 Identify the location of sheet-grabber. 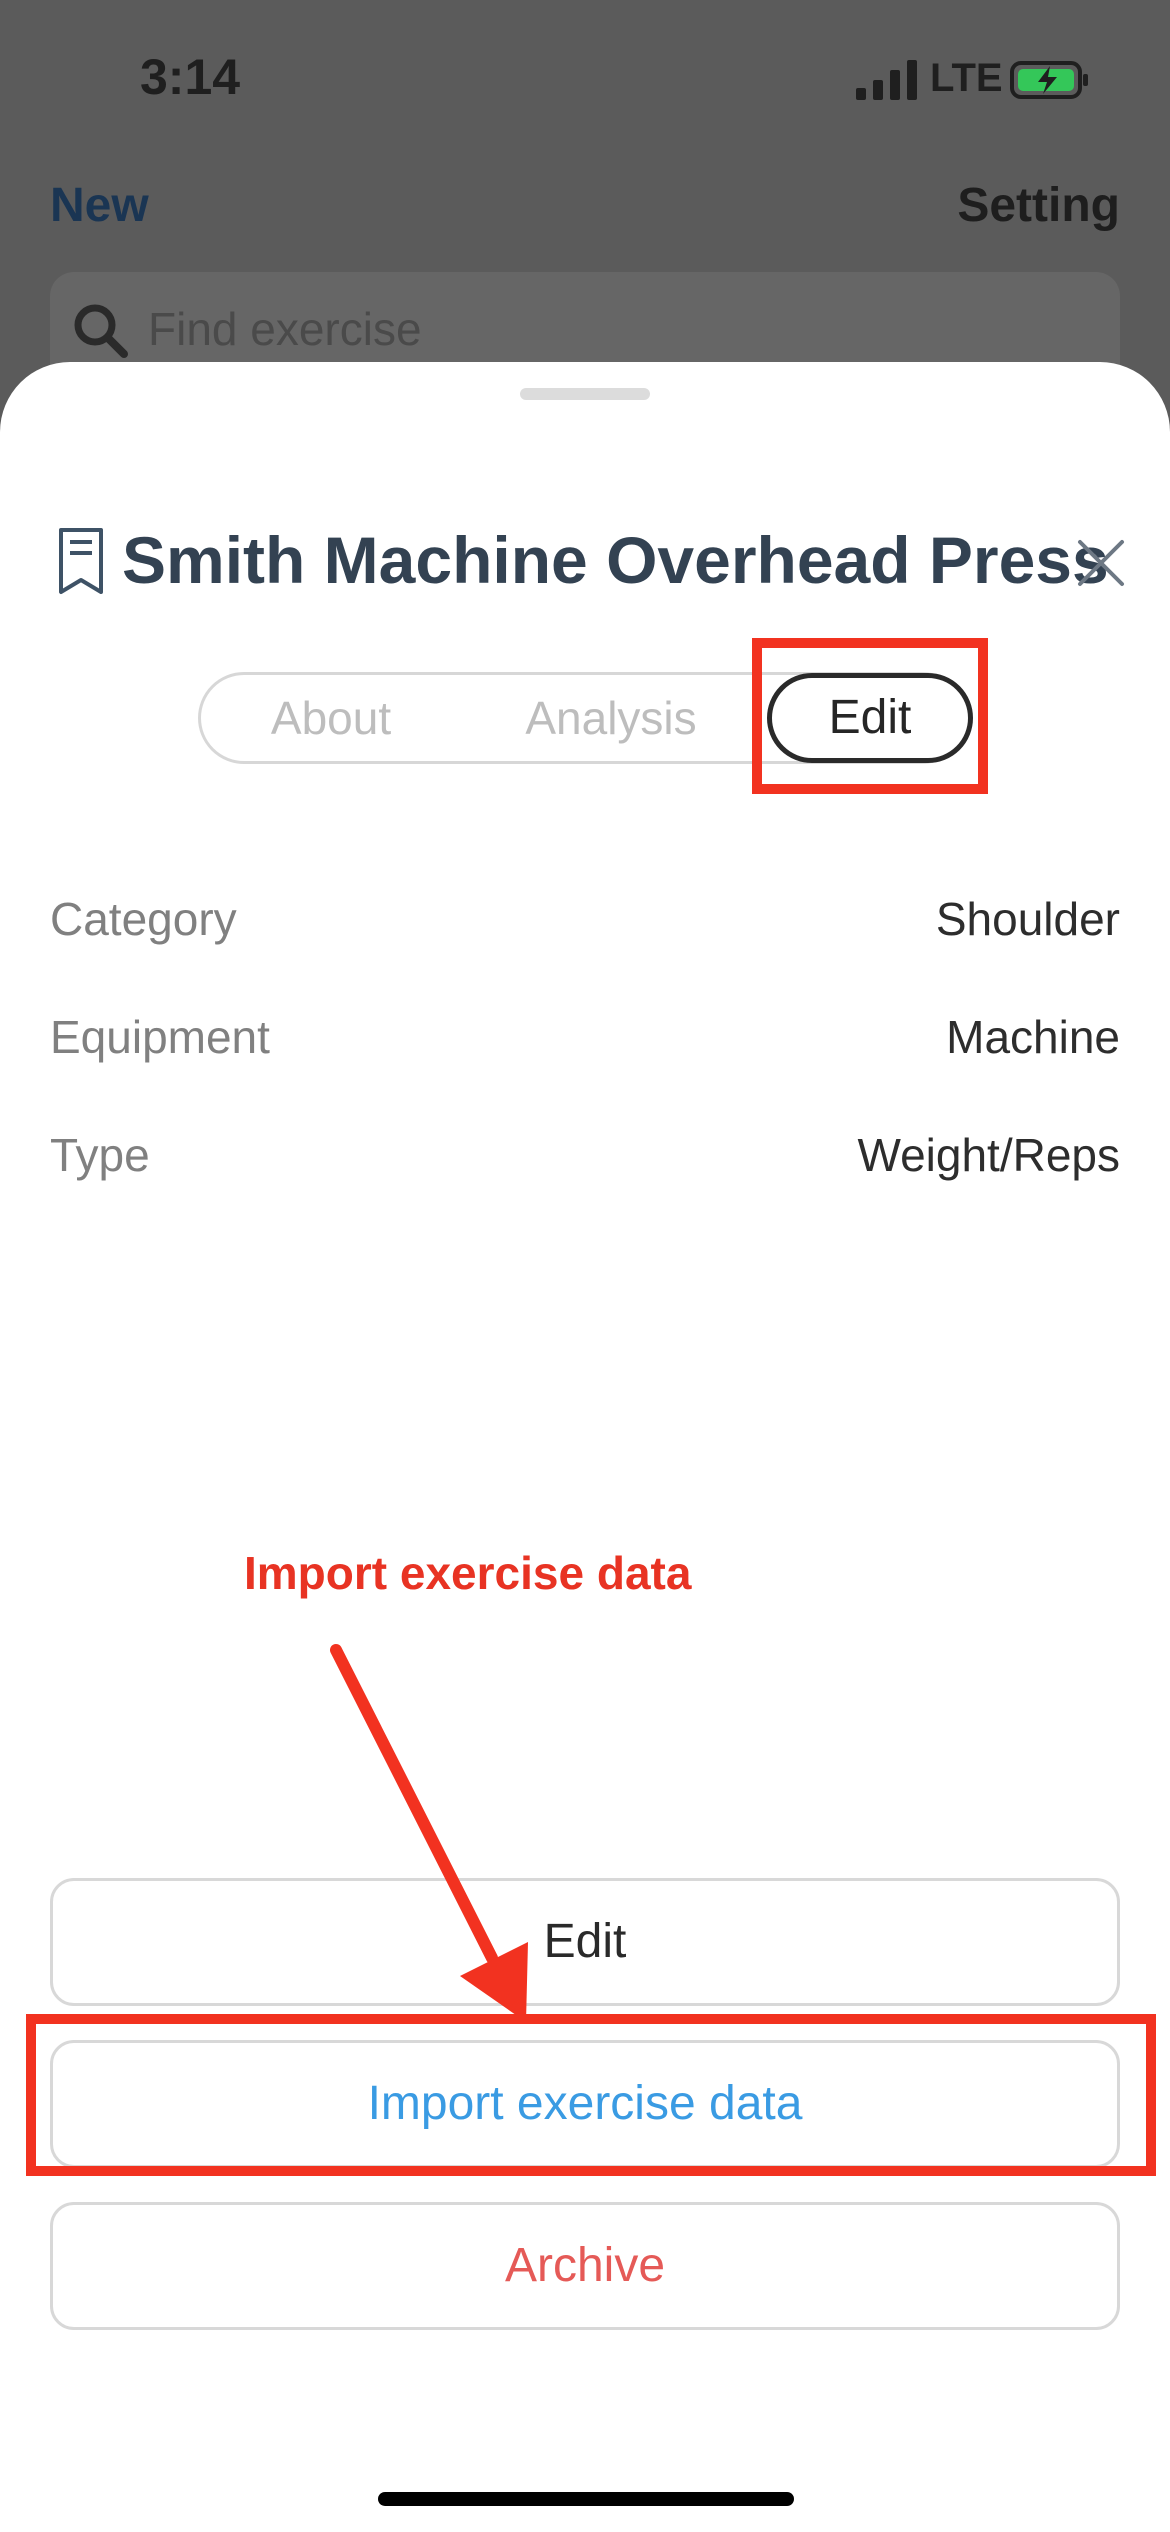
(585, 394).